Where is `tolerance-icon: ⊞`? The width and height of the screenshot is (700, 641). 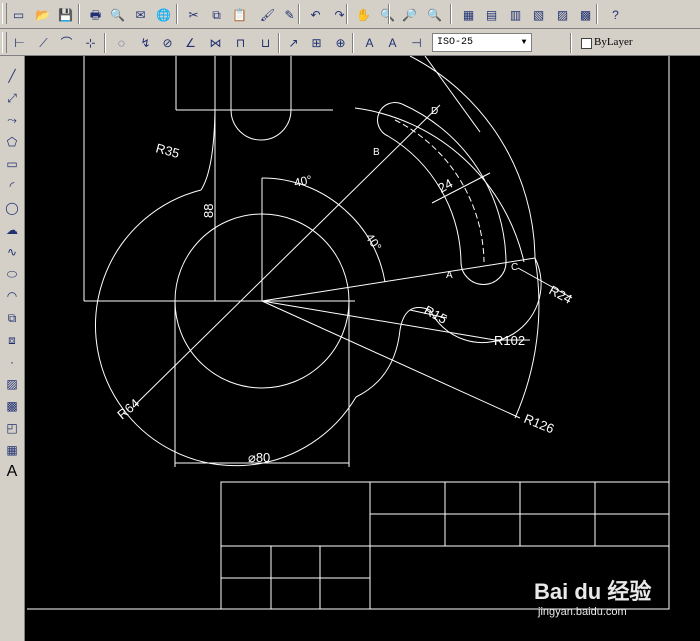 tolerance-icon: ⊞ is located at coordinates (316, 42).